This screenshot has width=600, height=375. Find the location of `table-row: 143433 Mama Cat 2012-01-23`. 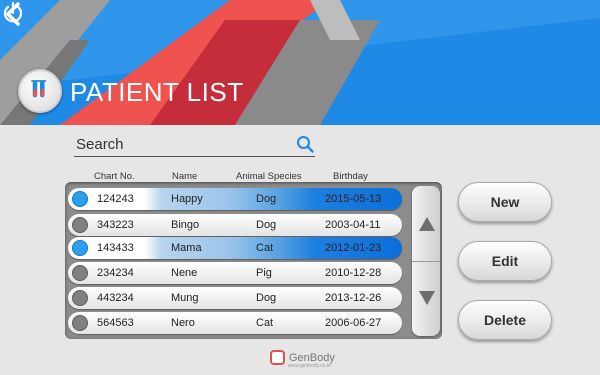

table-row: 143433 Mama Cat 2012-01-23 is located at coordinates (235, 248).